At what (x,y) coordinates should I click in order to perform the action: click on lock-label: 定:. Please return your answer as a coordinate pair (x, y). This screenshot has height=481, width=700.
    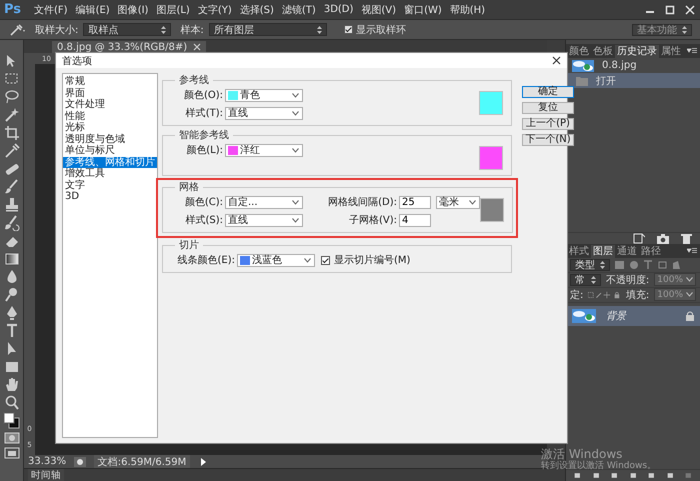
    Looking at the image, I should click on (577, 295).